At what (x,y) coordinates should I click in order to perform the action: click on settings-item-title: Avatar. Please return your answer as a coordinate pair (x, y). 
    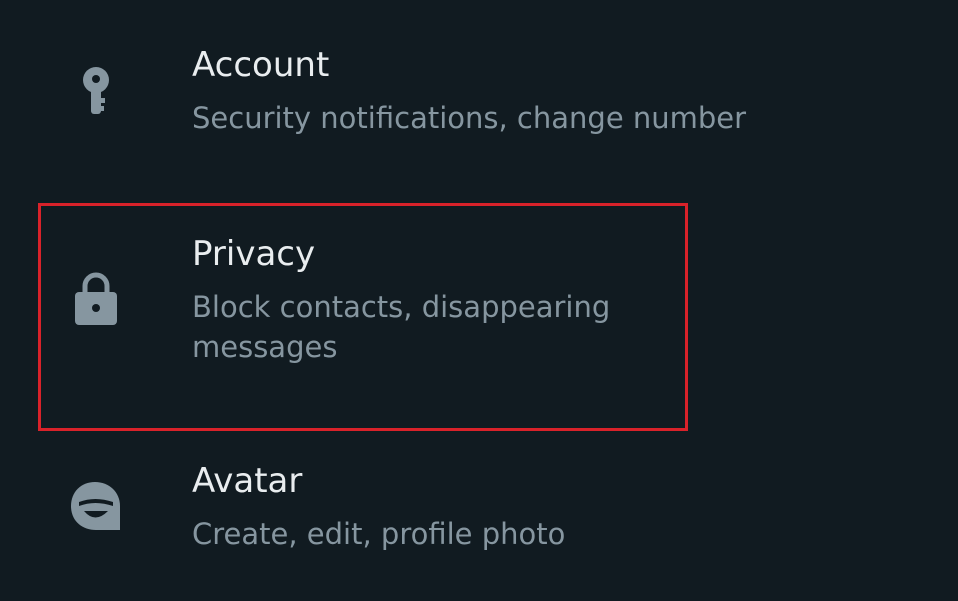
    Looking at the image, I should click on (247, 481).